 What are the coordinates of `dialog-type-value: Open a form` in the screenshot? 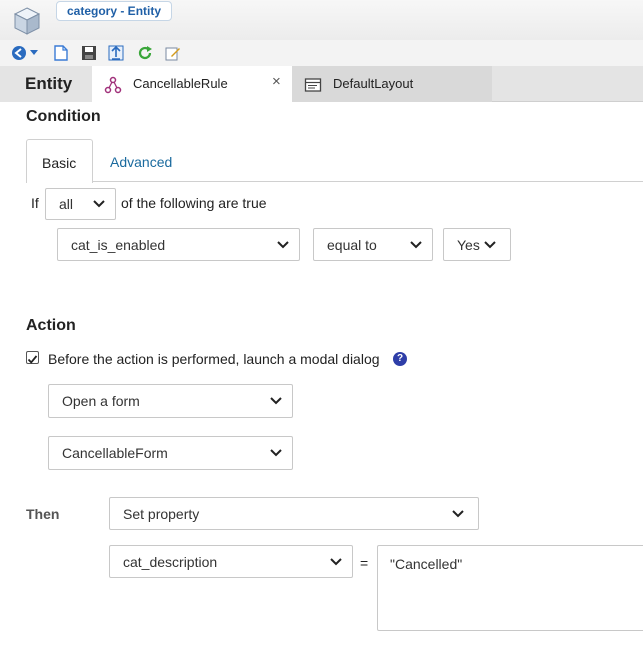 It's located at (101, 401).